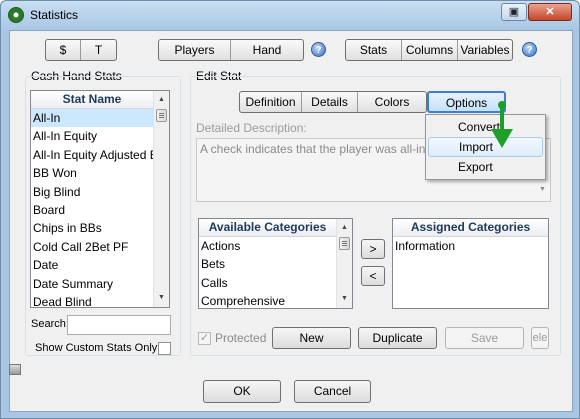 Image resolution: width=580 pixels, height=419 pixels. What do you see at coordinates (392, 102) in the screenshot?
I see `tab-colors: Colors` at bounding box center [392, 102].